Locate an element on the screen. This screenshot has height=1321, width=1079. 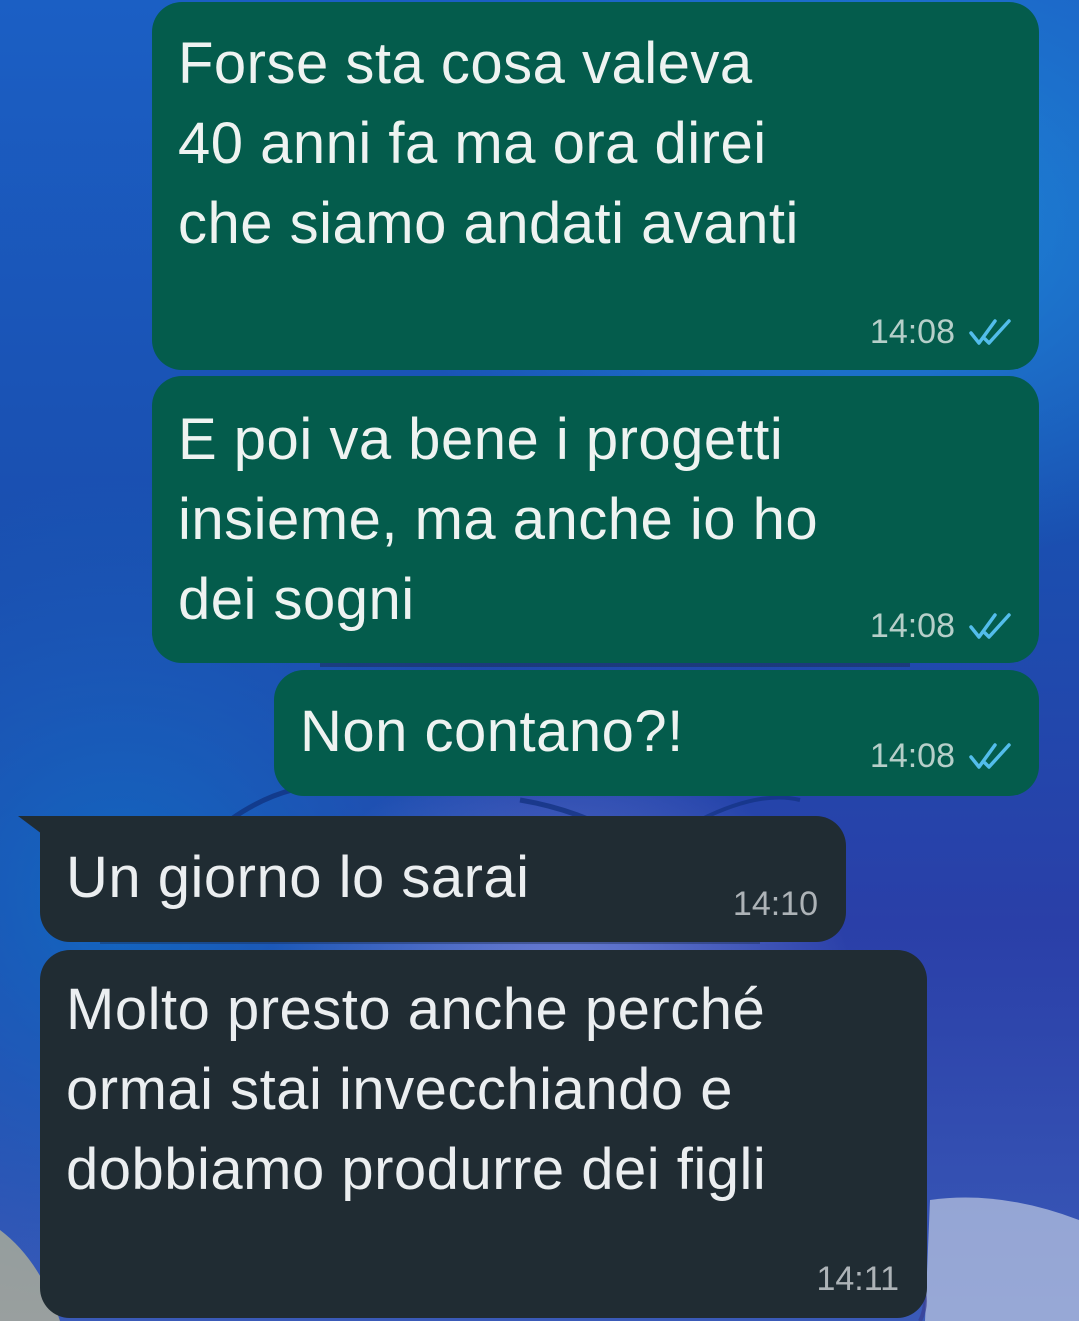
message-text: Un giorno lo sarai is located at coordinates (298, 877).